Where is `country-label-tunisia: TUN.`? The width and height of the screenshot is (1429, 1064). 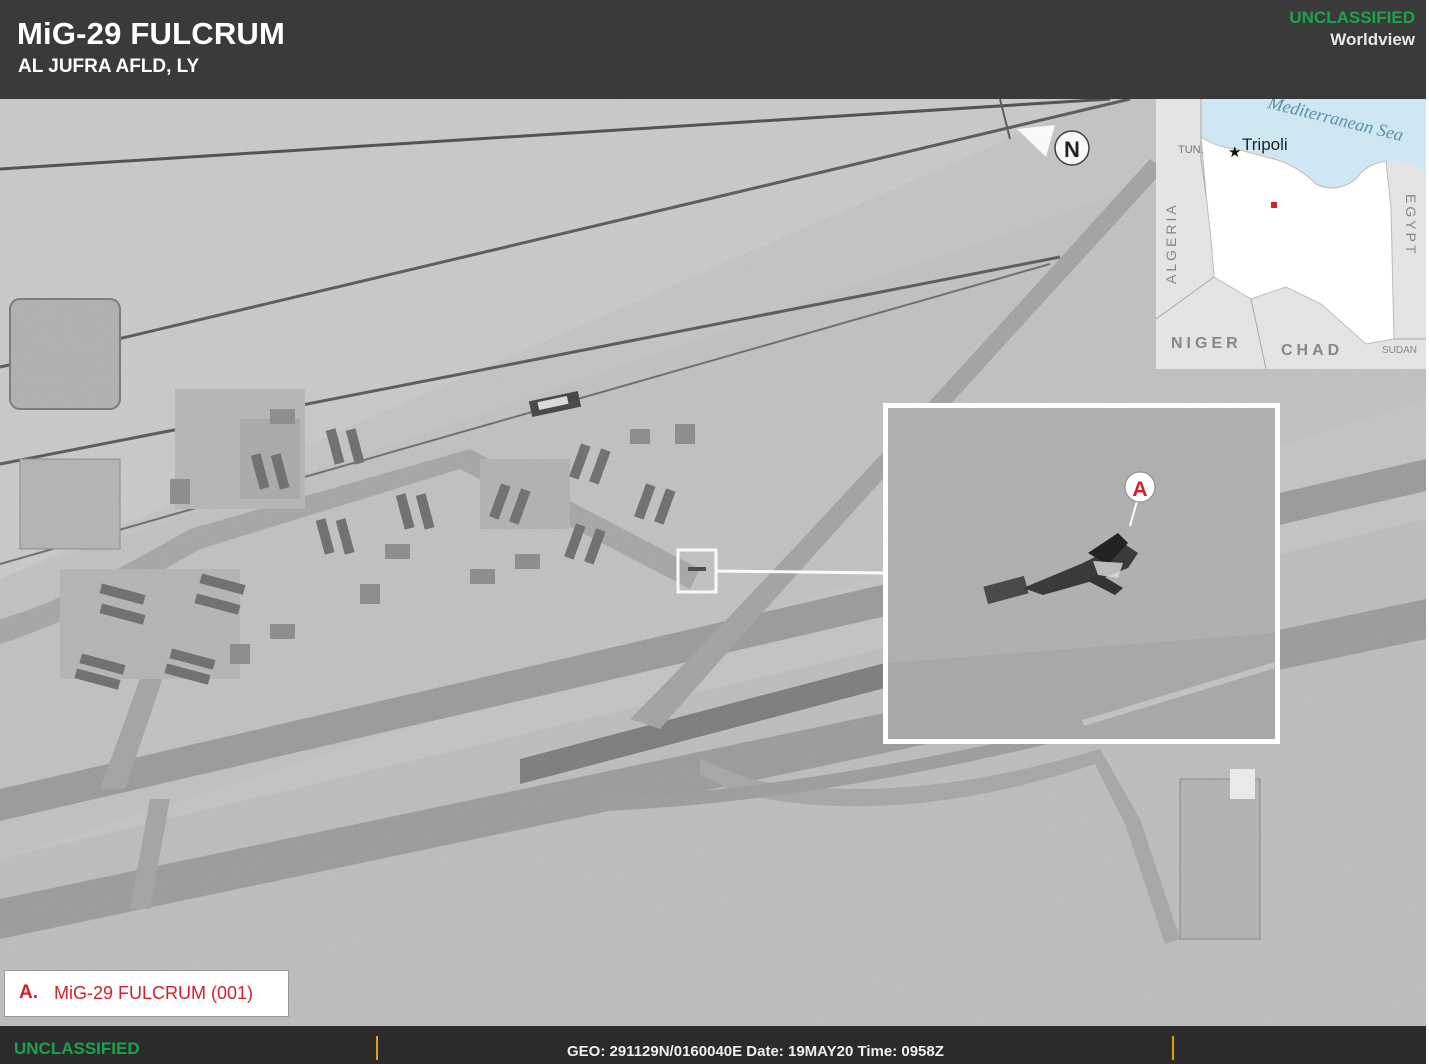
country-label-tunisia: TUN. is located at coordinates (1191, 150).